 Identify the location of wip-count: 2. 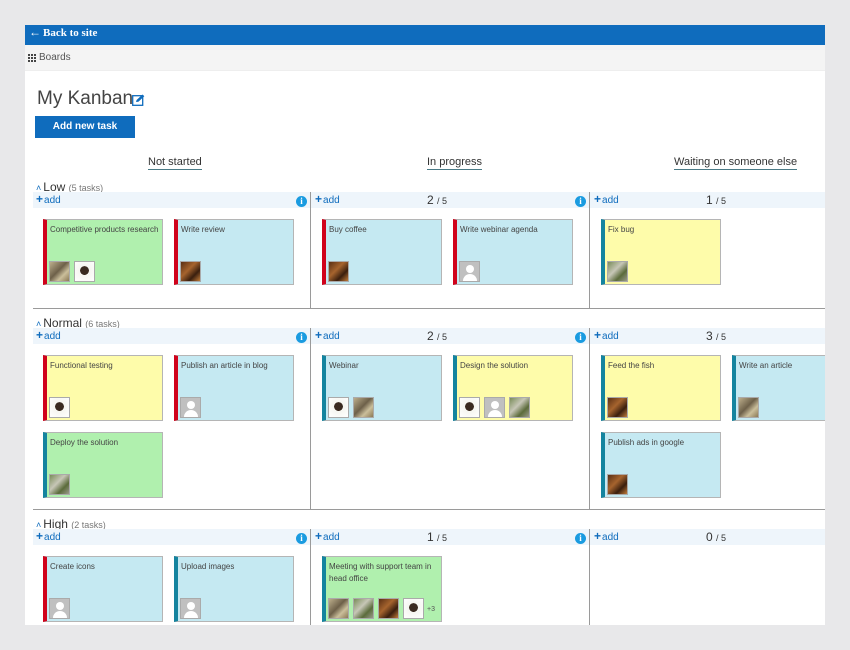
(430, 336).